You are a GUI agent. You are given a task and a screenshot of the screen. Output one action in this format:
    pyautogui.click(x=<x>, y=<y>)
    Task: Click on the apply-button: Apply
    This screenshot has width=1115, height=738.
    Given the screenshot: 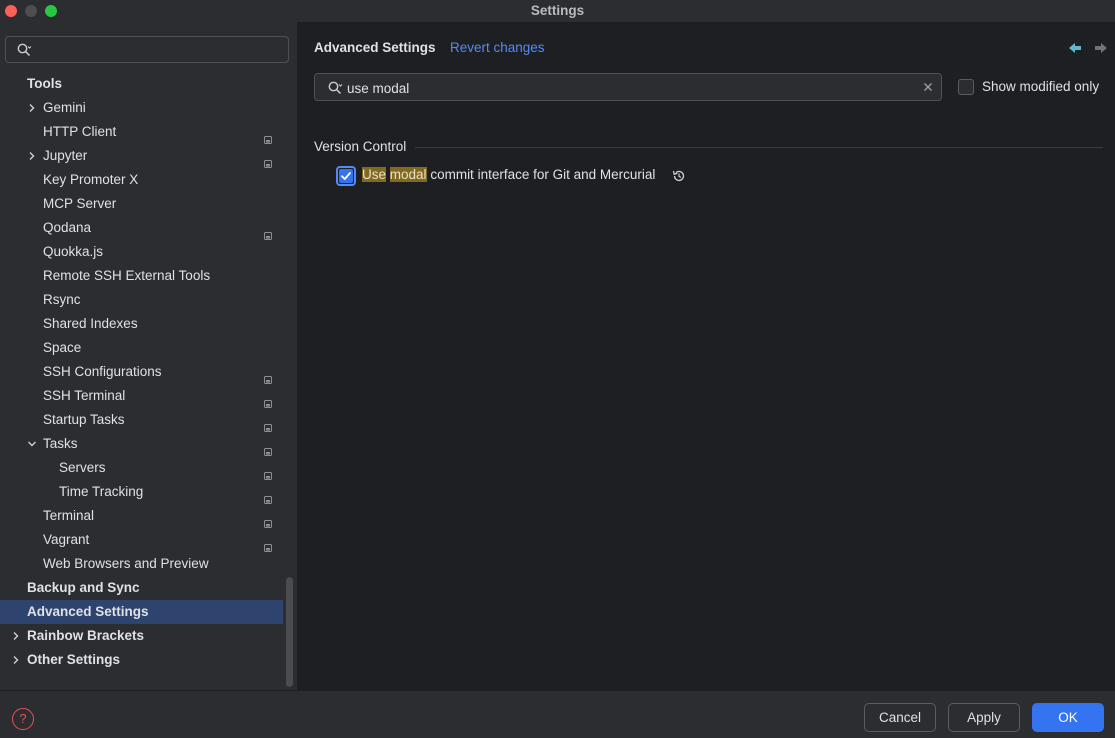 What is the action you would take?
    pyautogui.click(x=984, y=717)
    